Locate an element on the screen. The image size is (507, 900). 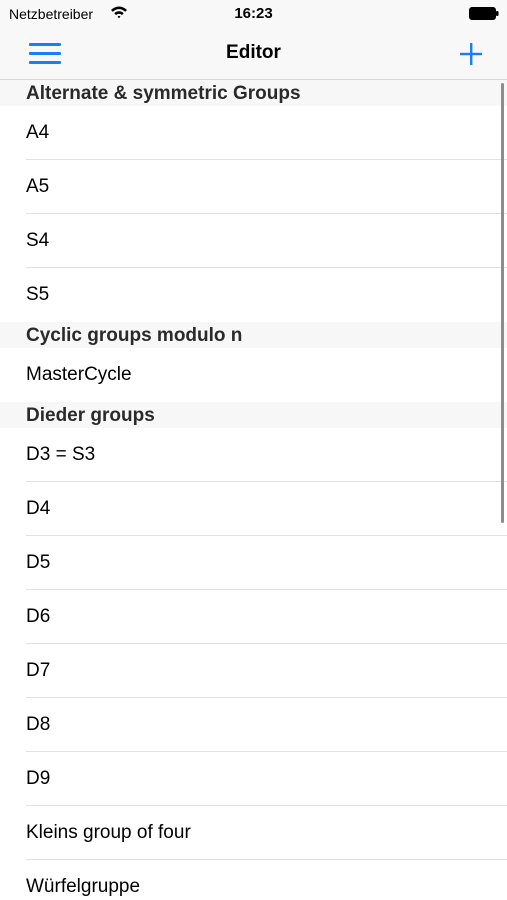
navigation-bar: Editor is located at coordinates (253, 54).